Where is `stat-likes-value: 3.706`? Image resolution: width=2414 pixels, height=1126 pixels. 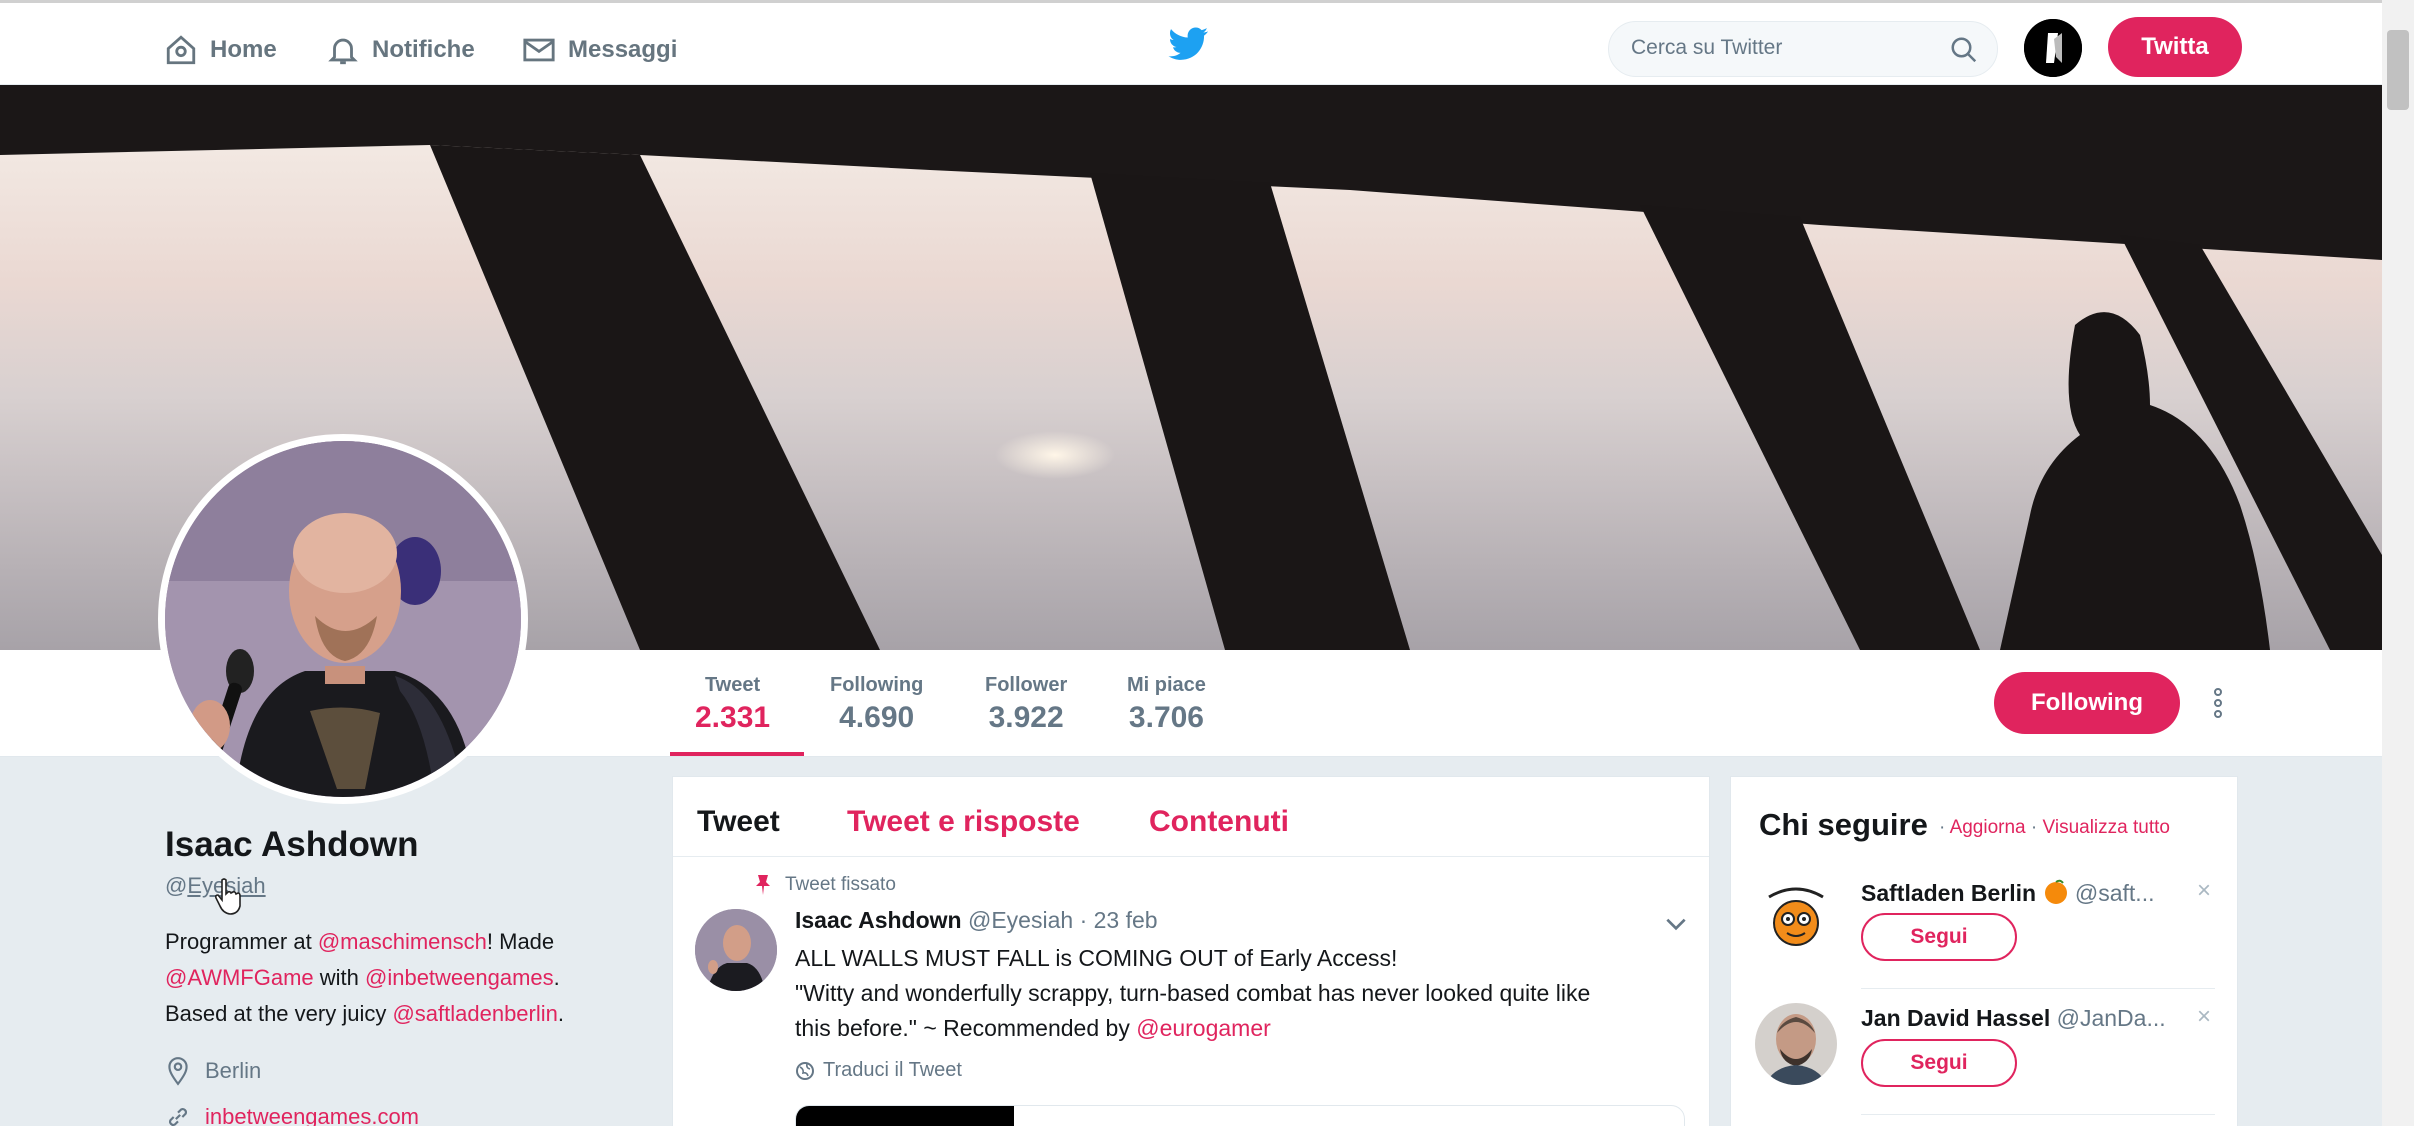
stat-likes-value: 3.706 is located at coordinates (1166, 717).